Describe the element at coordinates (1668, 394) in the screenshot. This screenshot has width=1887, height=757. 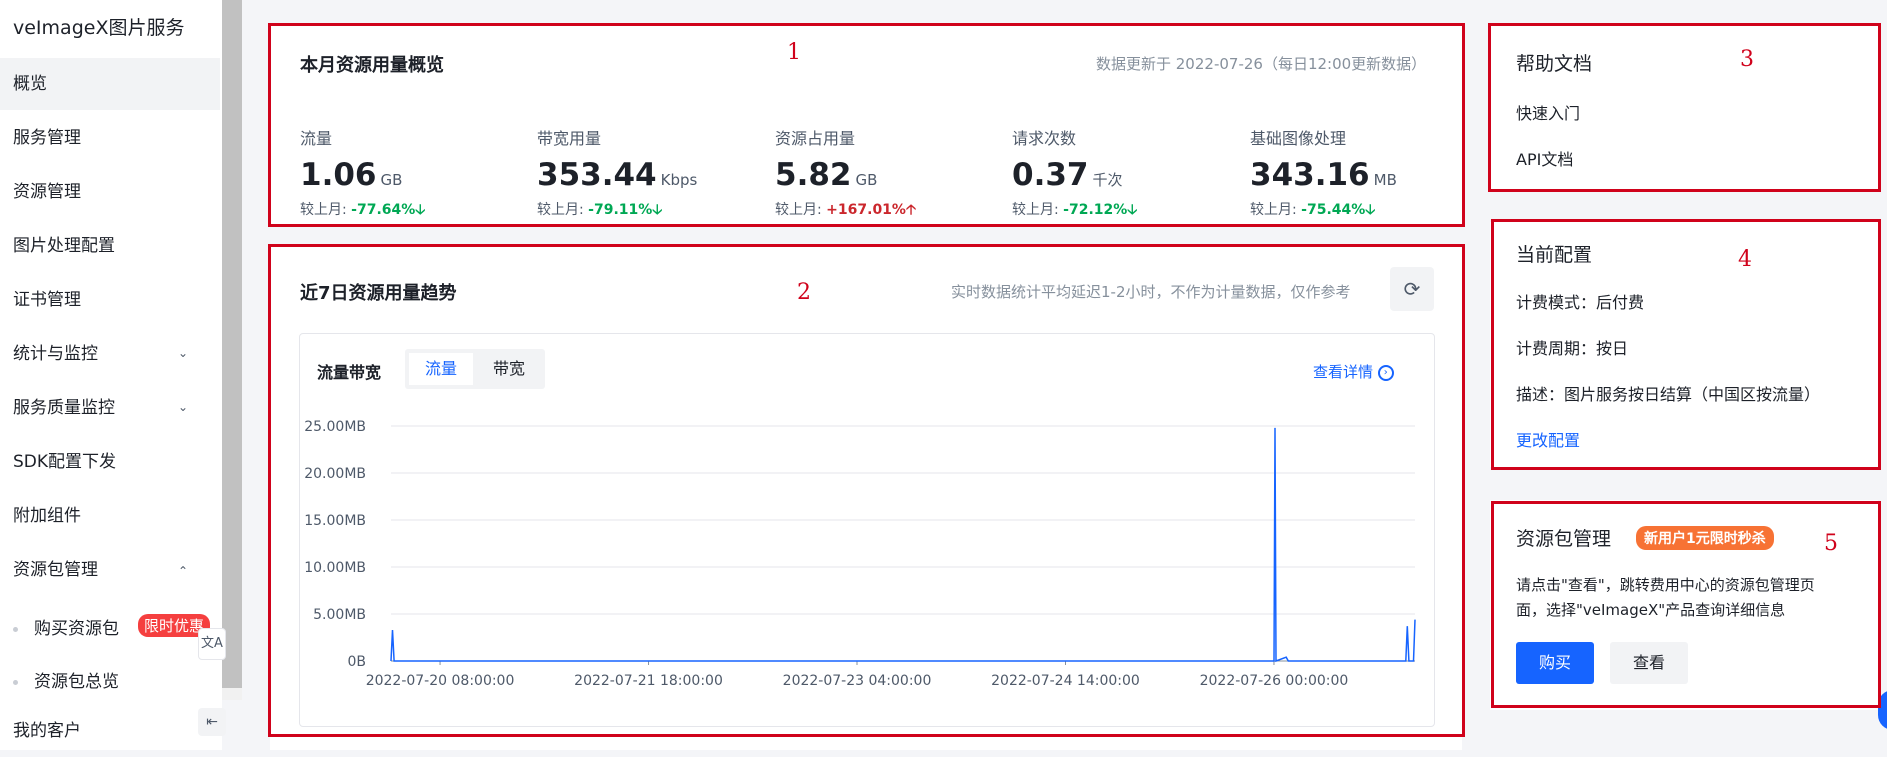
I see `config-description: 描述：图片服务按日结算（中国区按流量）` at that location.